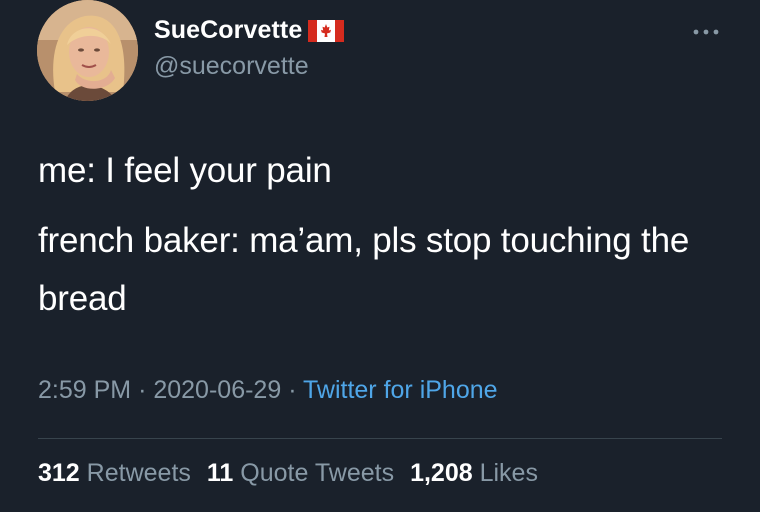 The height and width of the screenshot is (512, 760). What do you see at coordinates (228, 30) in the screenshot?
I see `display-name: SueCorvette` at bounding box center [228, 30].